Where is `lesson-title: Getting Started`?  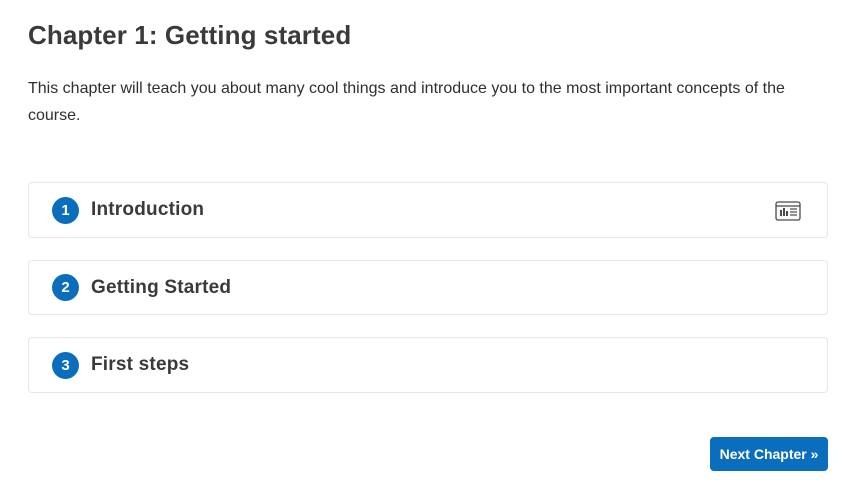
lesson-title: Getting Started is located at coordinates (161, 287).